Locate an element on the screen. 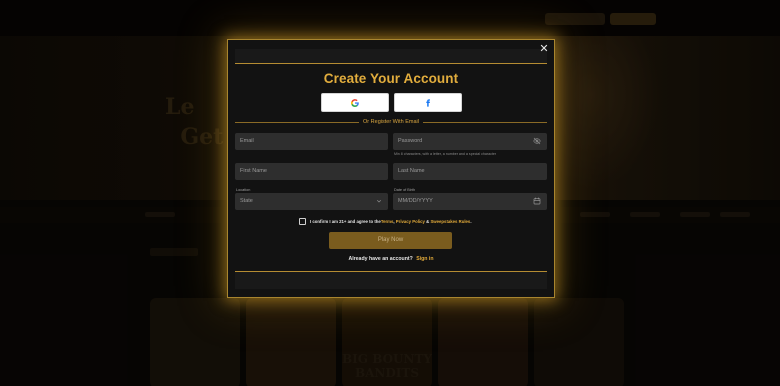 Image resolution: width=780 pixels, height=386 pixels. password-placeholder: Password is located at coordinates (410, 141).